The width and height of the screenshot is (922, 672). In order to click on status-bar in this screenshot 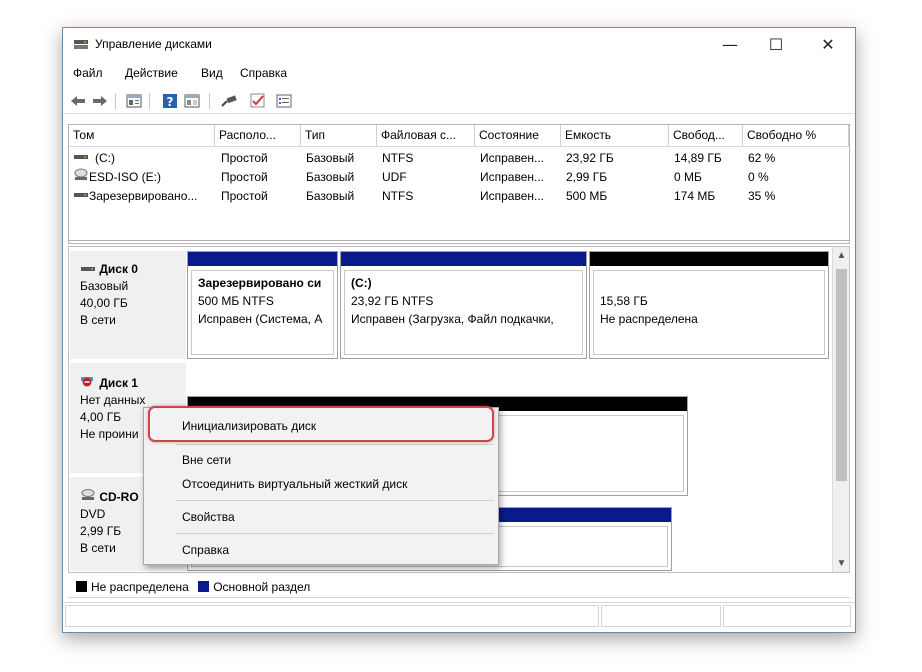, I will do `click(459, 615)`.